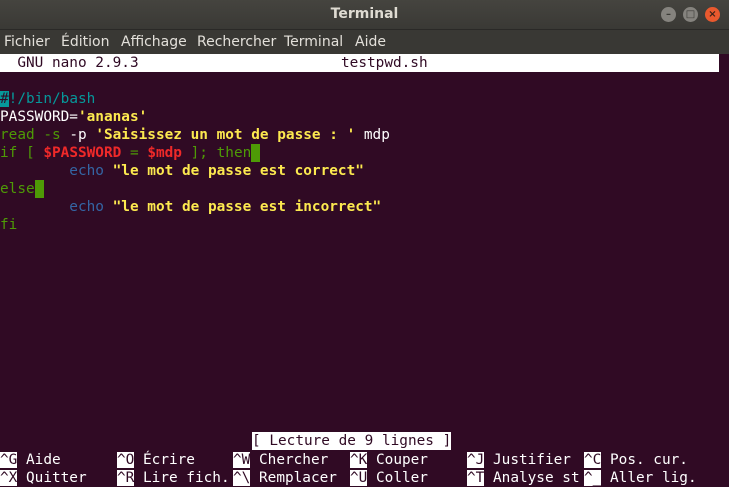 This screenshot has height=487, width=729. Describe the element at coordinates (389, 478) in the screenshot. I see `shortcut-paste: ^U Coller` at that location.